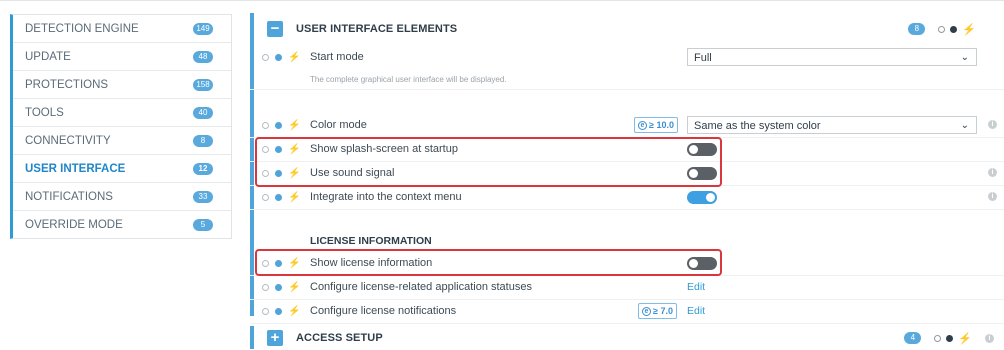 The width and height of the screenshot is (1004, 350). Describe the element at coordinates (75, 168) in the screenshot. I see `sidebar-item-label: USER INTERFACE` at that location.